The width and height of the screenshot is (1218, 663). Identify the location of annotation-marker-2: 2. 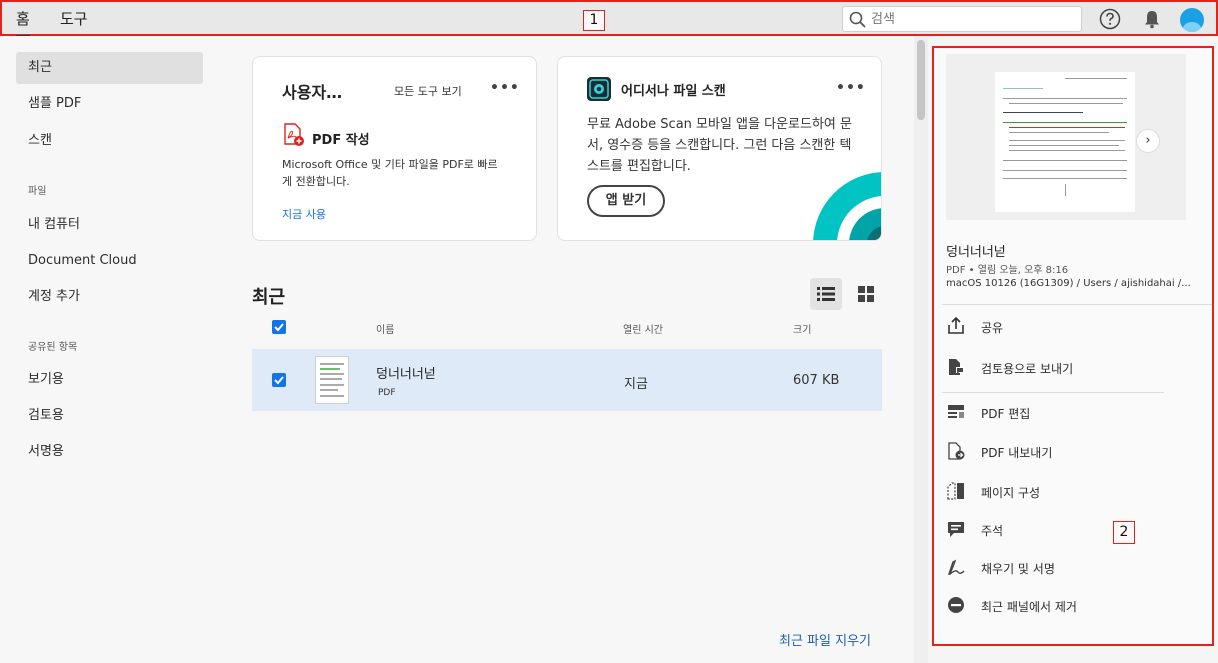
(1124, 532).